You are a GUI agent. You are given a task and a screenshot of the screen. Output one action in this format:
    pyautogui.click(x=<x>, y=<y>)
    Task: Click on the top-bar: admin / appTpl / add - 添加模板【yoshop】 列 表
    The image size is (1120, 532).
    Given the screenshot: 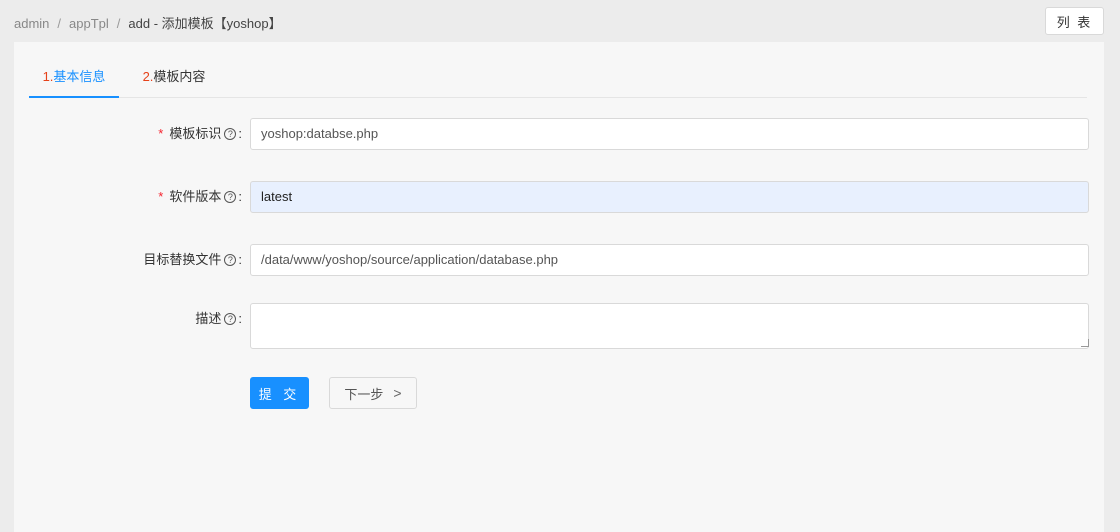 What is the action you would take?
    pyautogui.click(x=560, y=21)
    